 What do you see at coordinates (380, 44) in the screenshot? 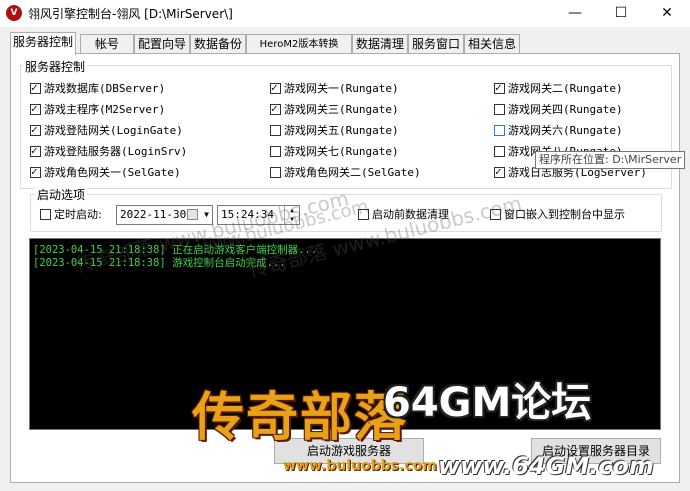
I see `tab-data-cleanup: 数据清理` at bounding box center [380, 44].